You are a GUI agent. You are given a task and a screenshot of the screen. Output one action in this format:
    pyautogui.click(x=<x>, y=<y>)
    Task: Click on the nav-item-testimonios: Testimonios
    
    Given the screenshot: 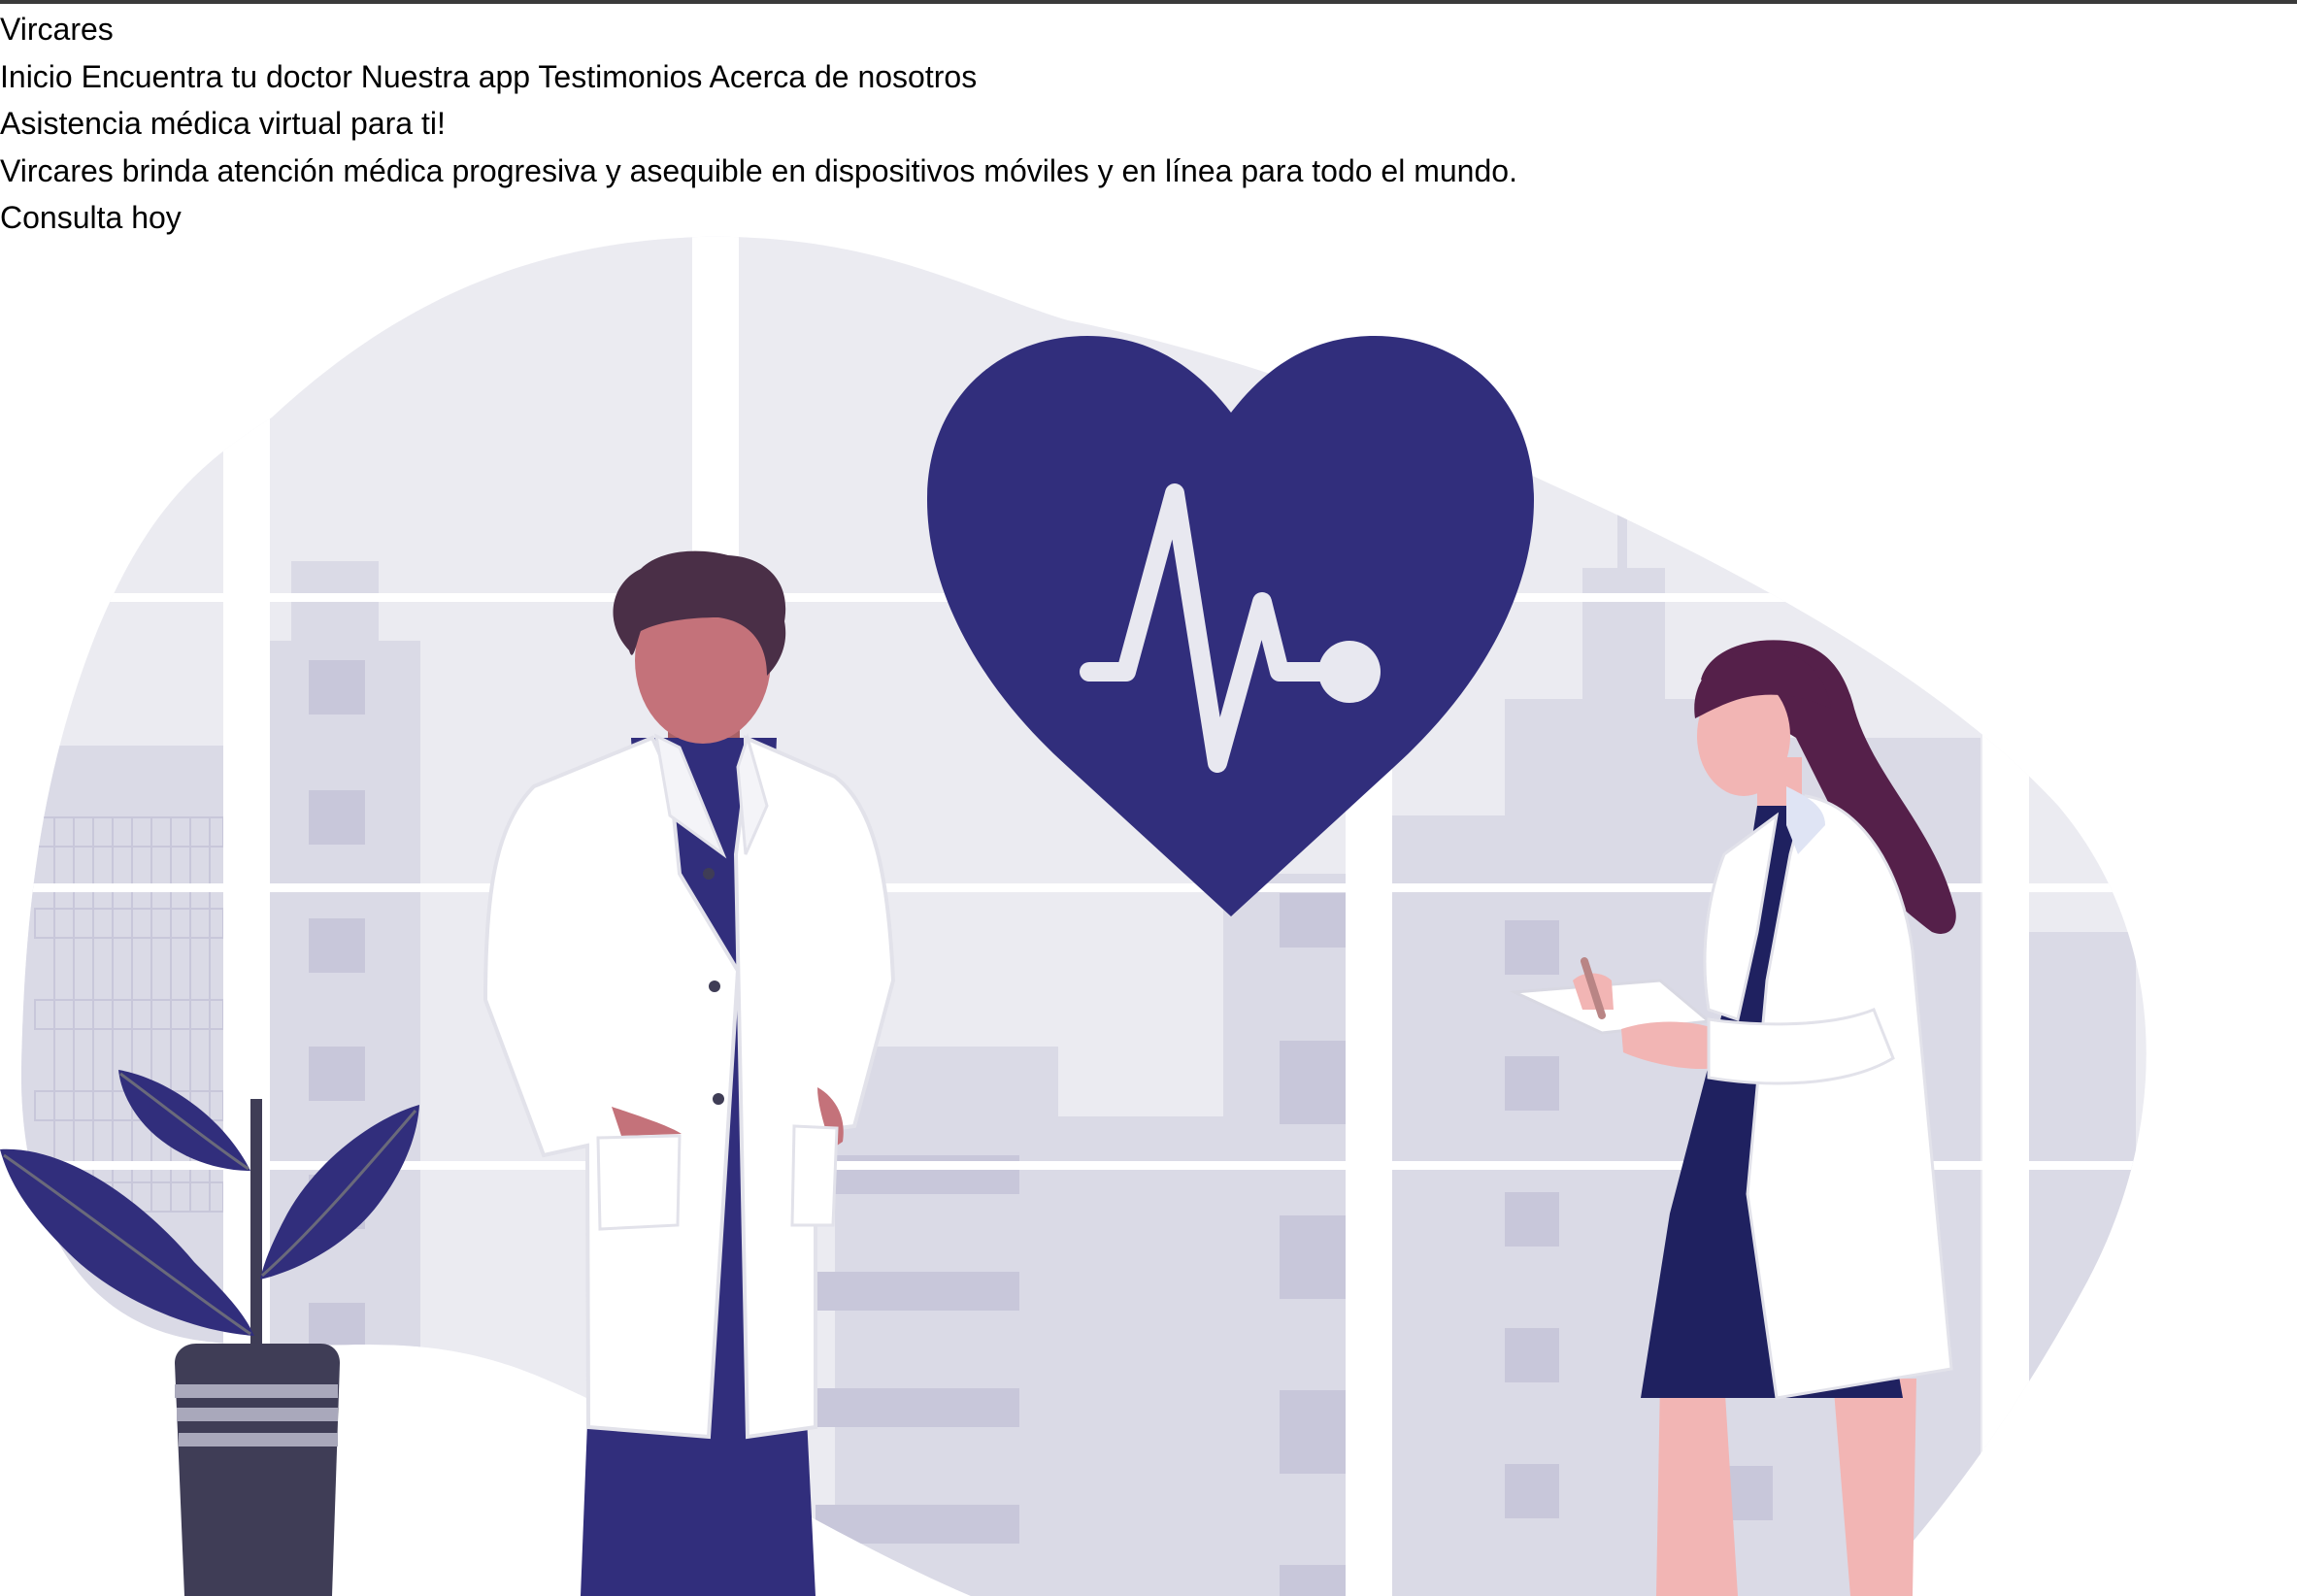 What is the action you would take?
    pyautogui.click(x=620, y=76)
    